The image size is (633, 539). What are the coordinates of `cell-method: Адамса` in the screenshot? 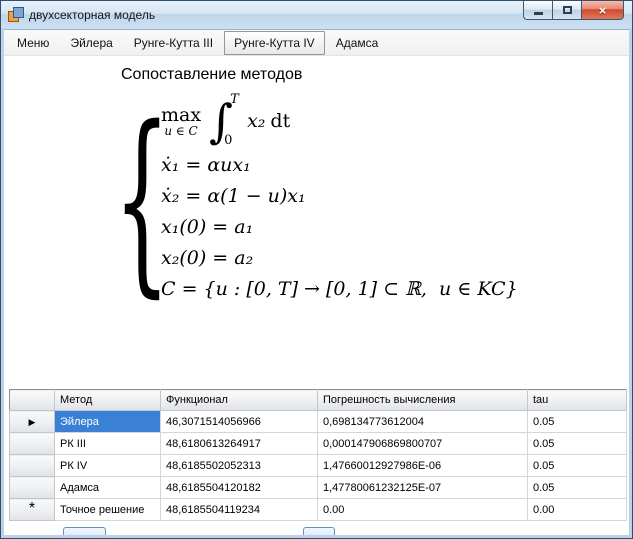 It's located at (107, 487).